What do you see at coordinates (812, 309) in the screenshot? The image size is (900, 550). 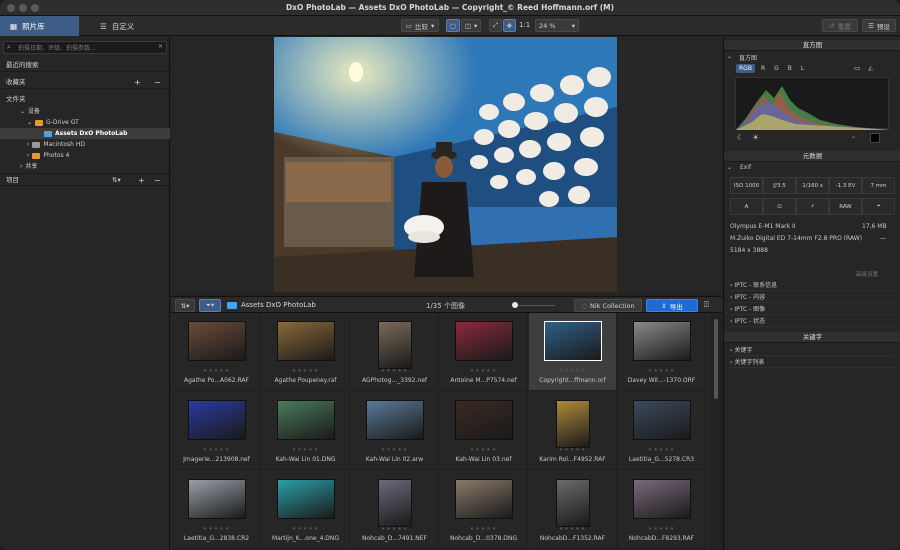 I see `iptc-section-2: › IPTC - 图像` at bounding box center [812, 309].